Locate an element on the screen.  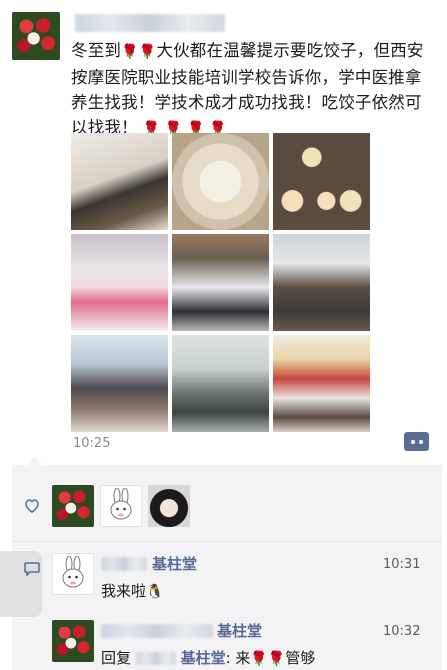
liker-avatar-rabbit is located at coordinates (121, 506).